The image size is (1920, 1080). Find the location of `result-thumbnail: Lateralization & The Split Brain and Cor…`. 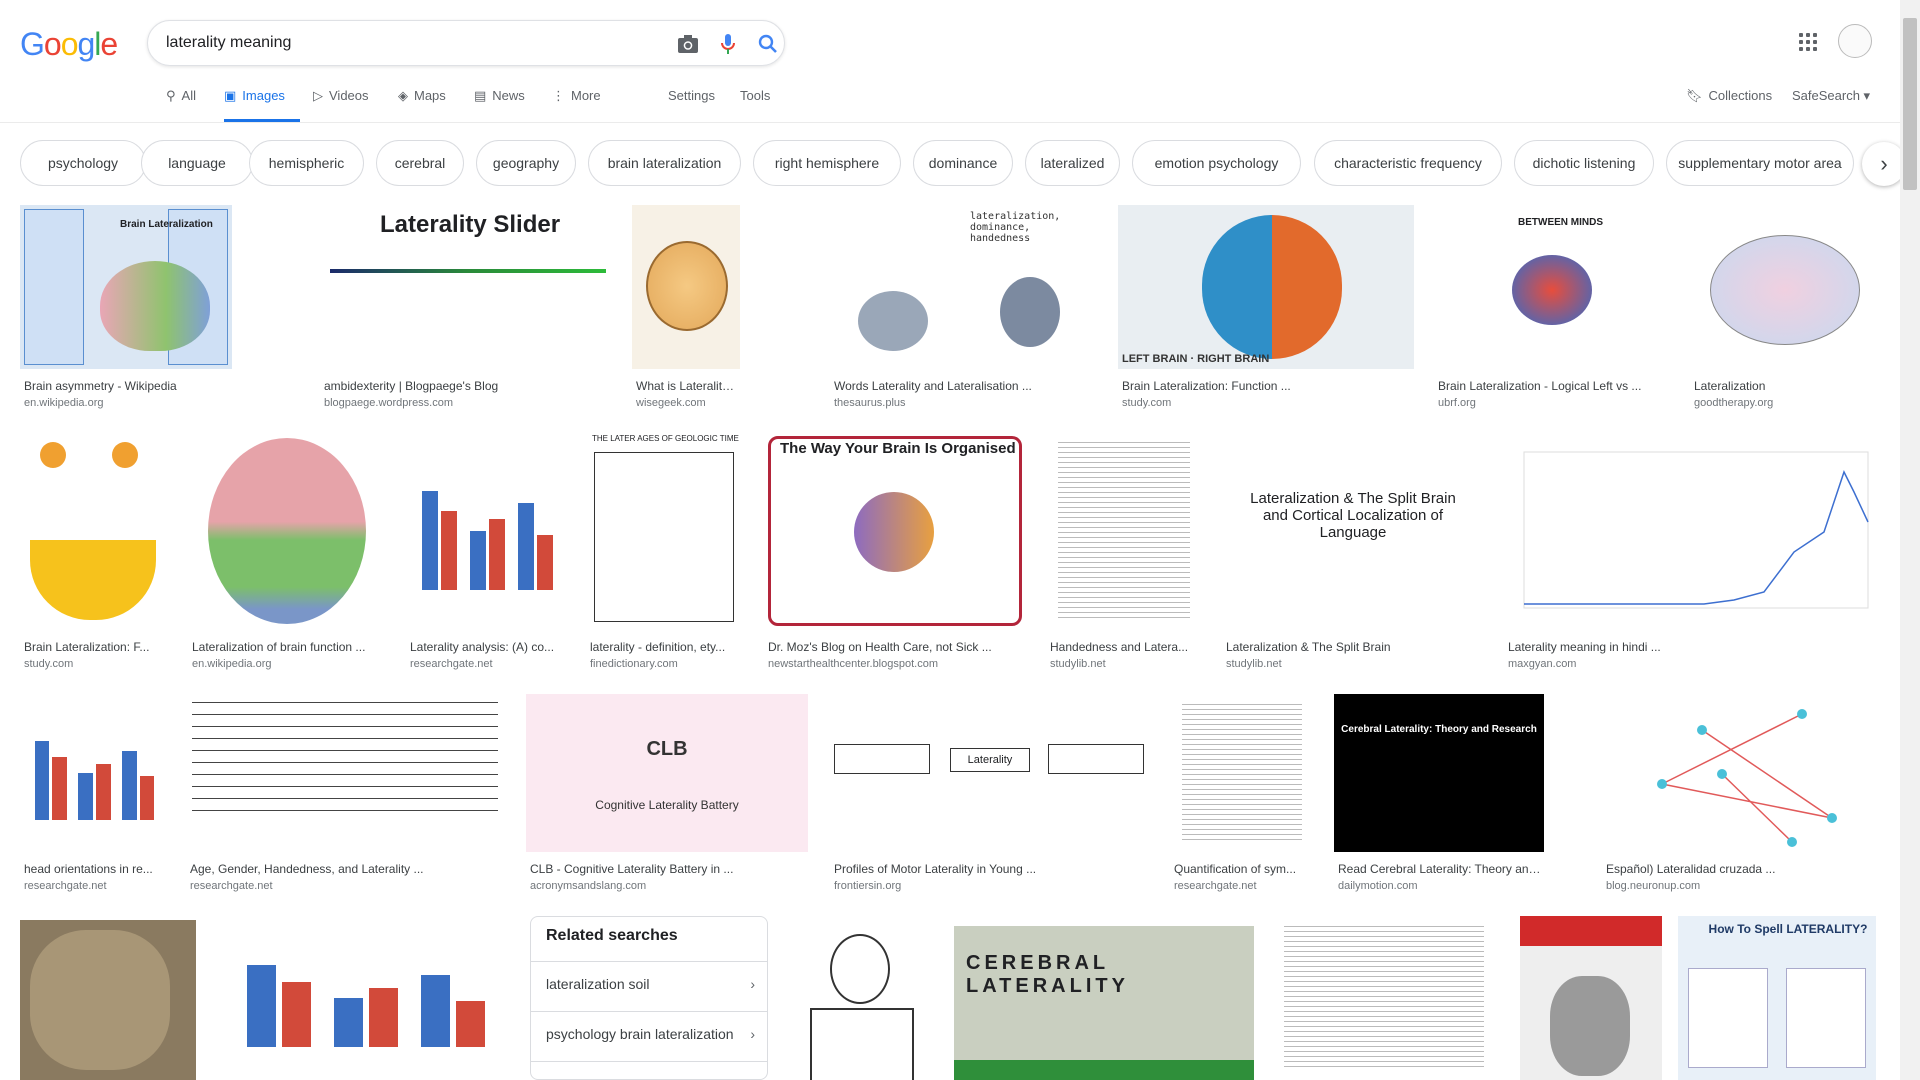

result-thumbnail: Lateralization & The Split Brain and Cor… is located at coordinates (1353, 531).